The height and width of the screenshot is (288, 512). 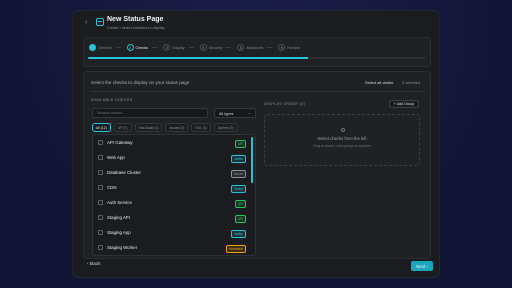 What do you see at coordinates (173, 218) in the screenshot?
I see `list-item: Staging API API` at bounding box center [173, 218].